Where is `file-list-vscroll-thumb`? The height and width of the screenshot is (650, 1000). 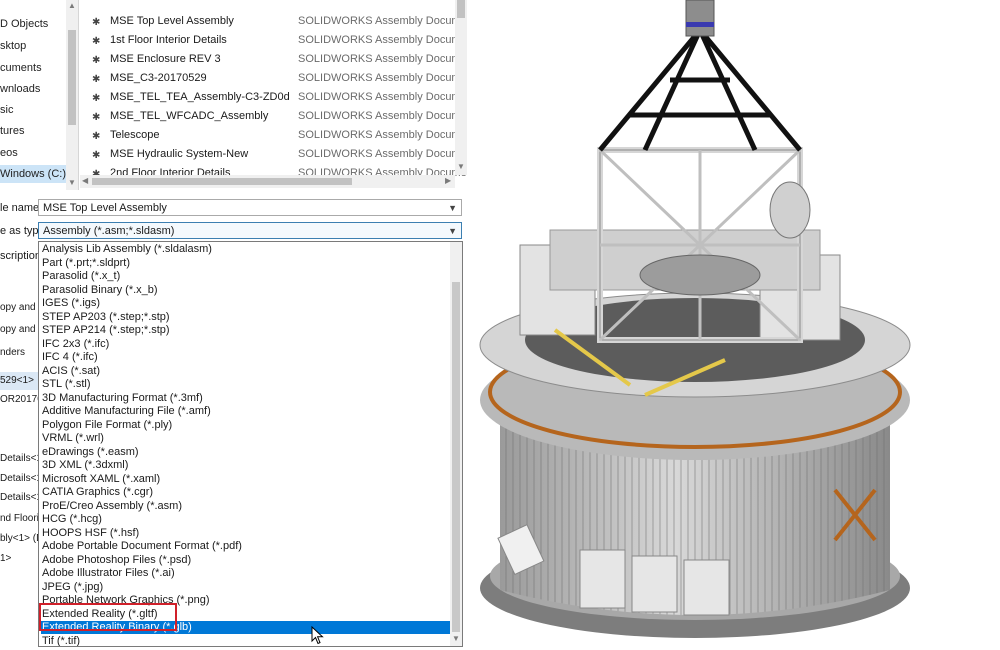 file-list-vscroll-thumb is located at coordinates (461, 9).